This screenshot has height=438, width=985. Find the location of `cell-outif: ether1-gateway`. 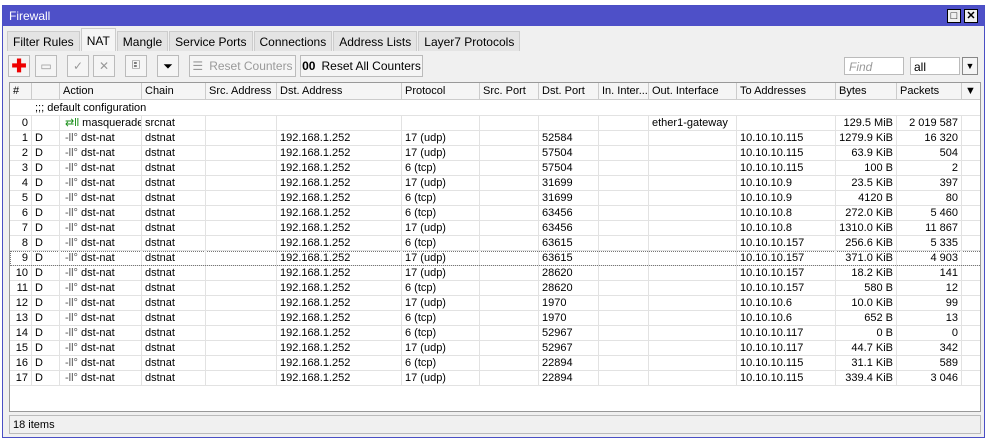

cell-outif: ether1-gateway is located at coordinates (693, 123).